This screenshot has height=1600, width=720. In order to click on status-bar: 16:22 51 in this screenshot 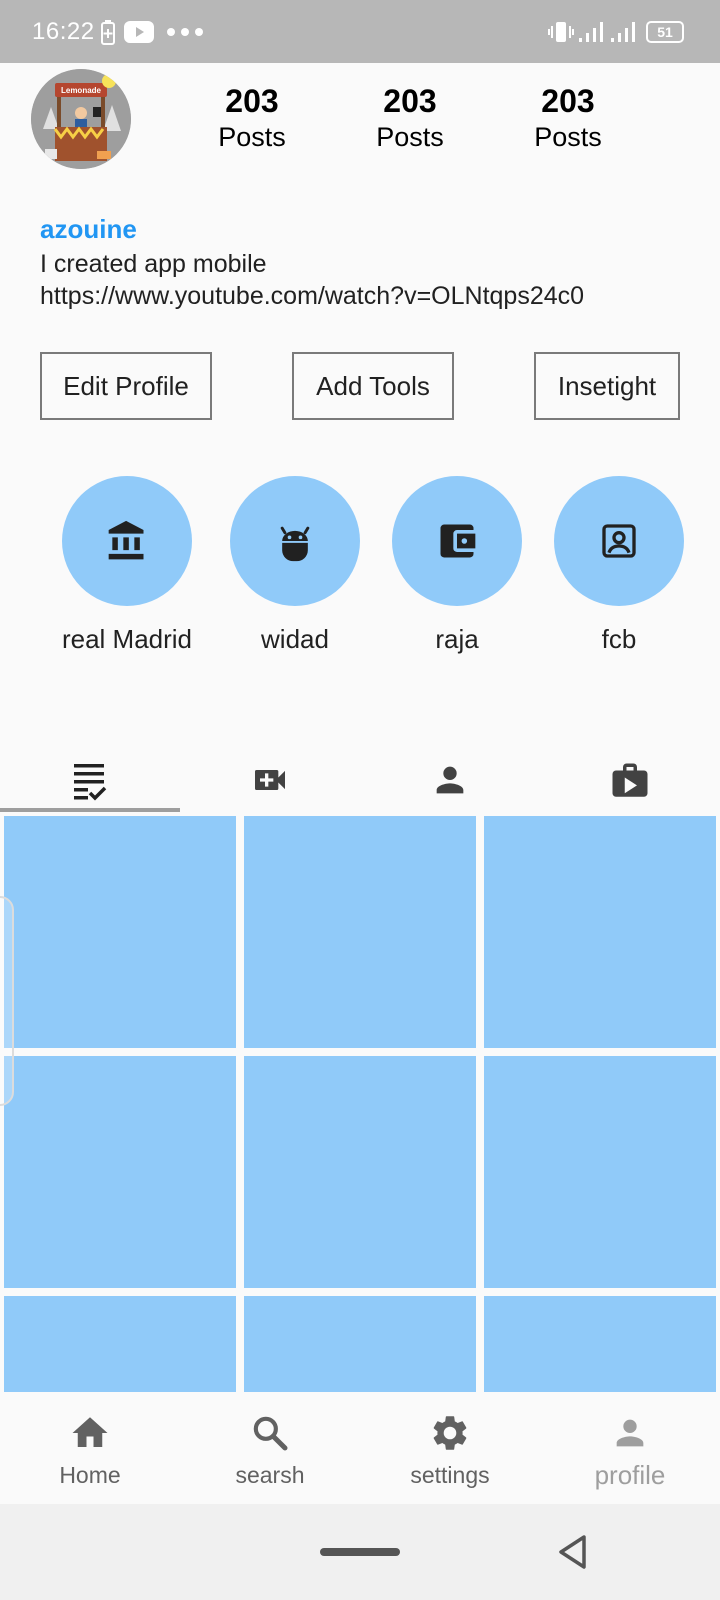, I will do `click(360, 31)`.